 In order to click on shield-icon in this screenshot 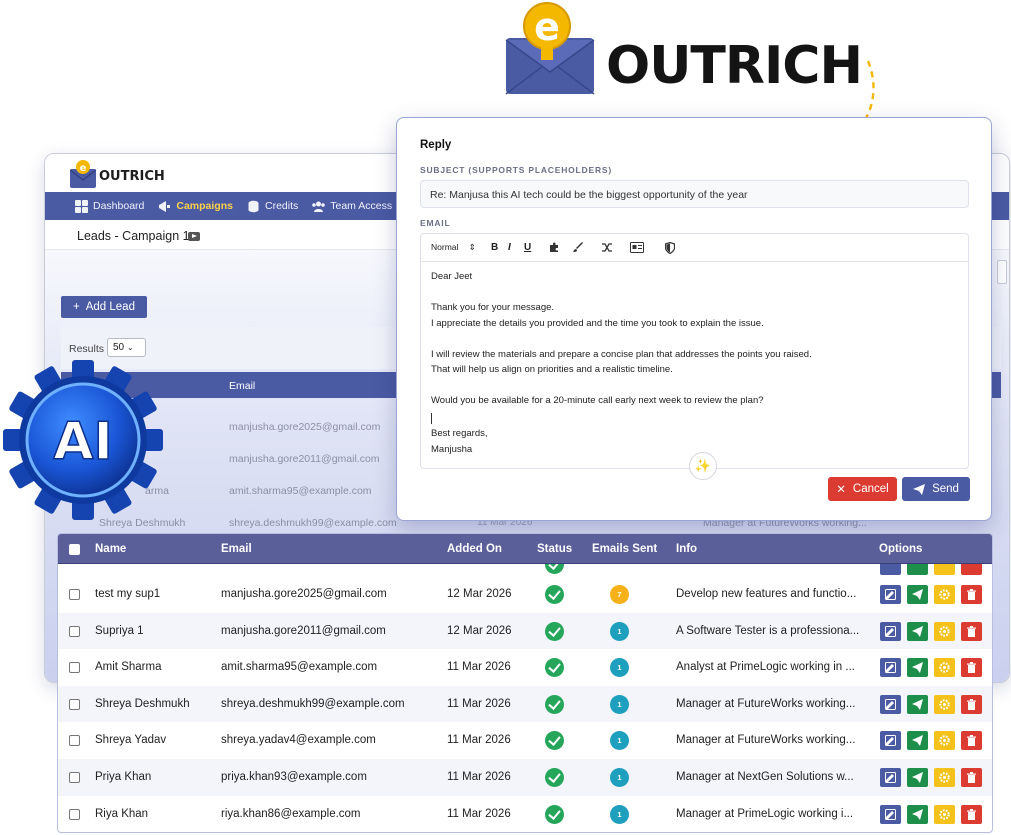, I will do `click(670, 248)`.